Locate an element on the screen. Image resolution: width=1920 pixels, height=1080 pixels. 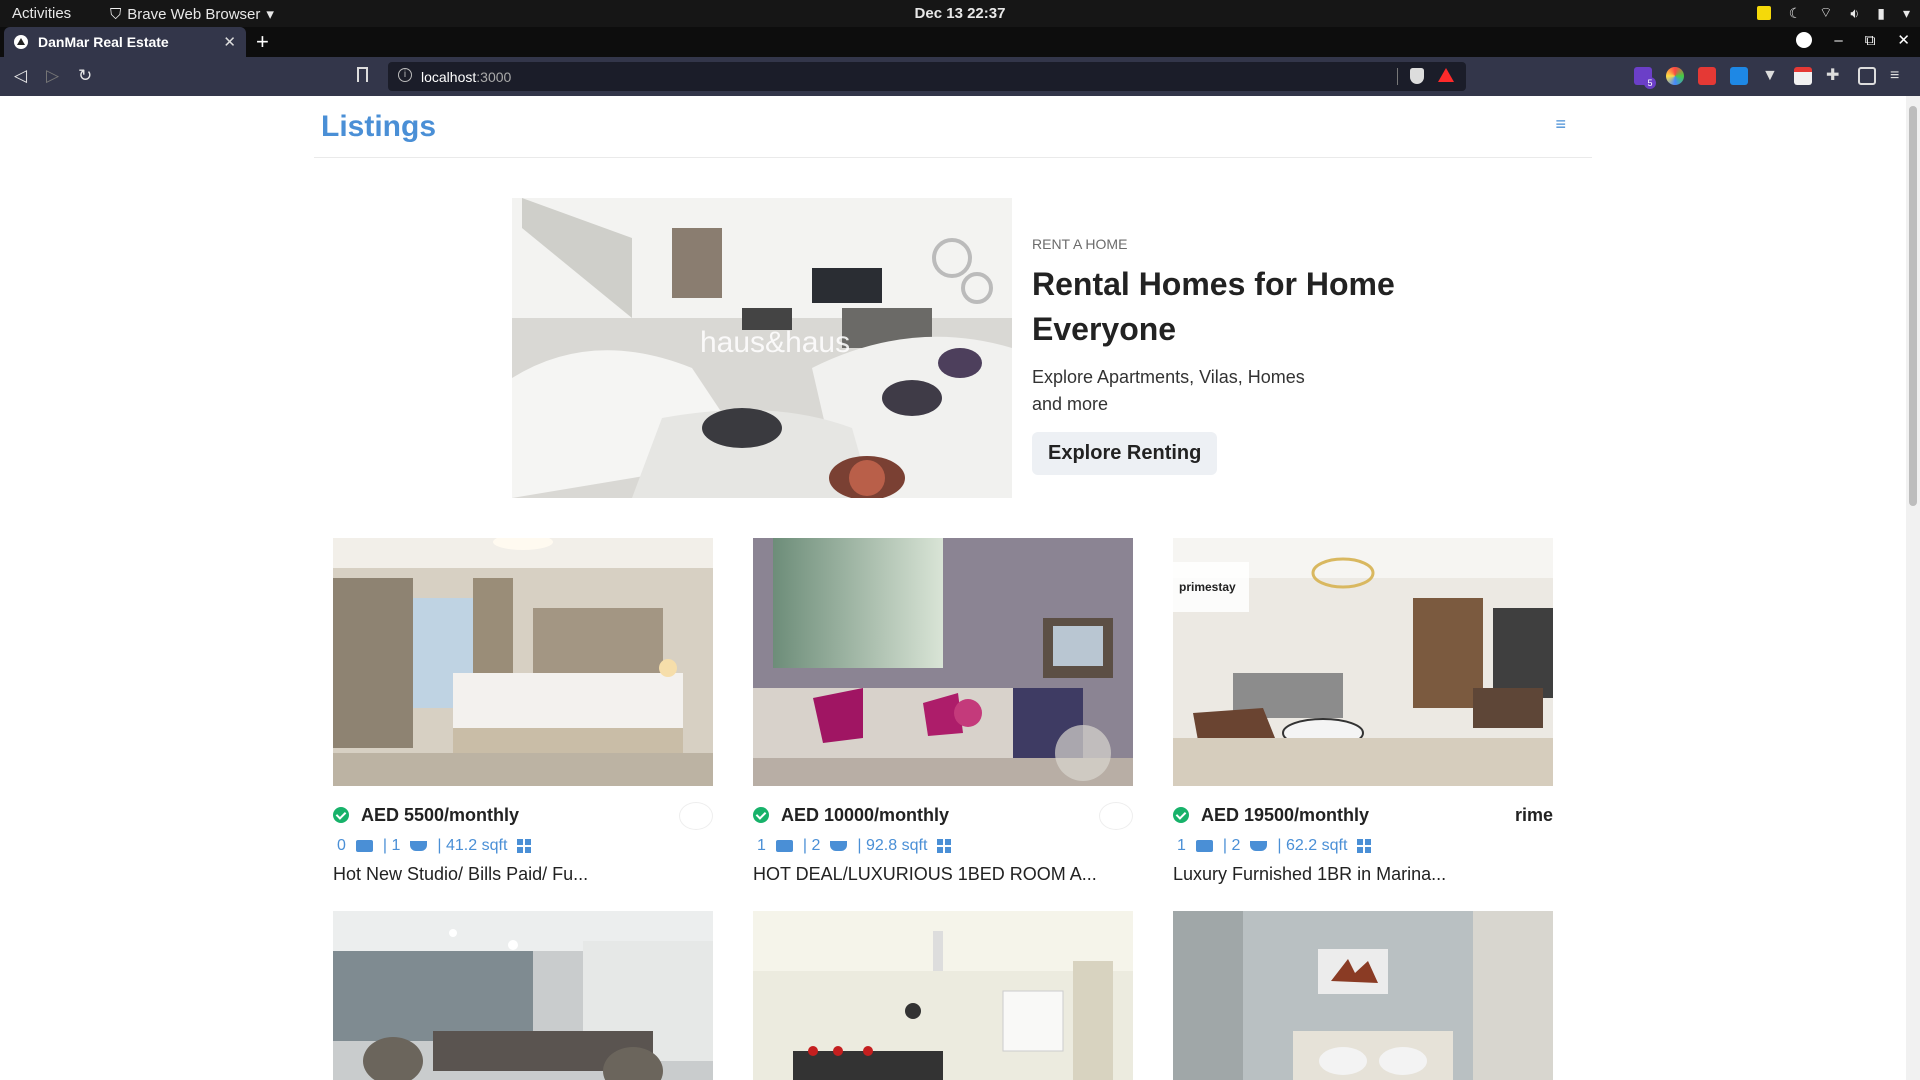
living-room-photo is located at coordinates (943, 662).